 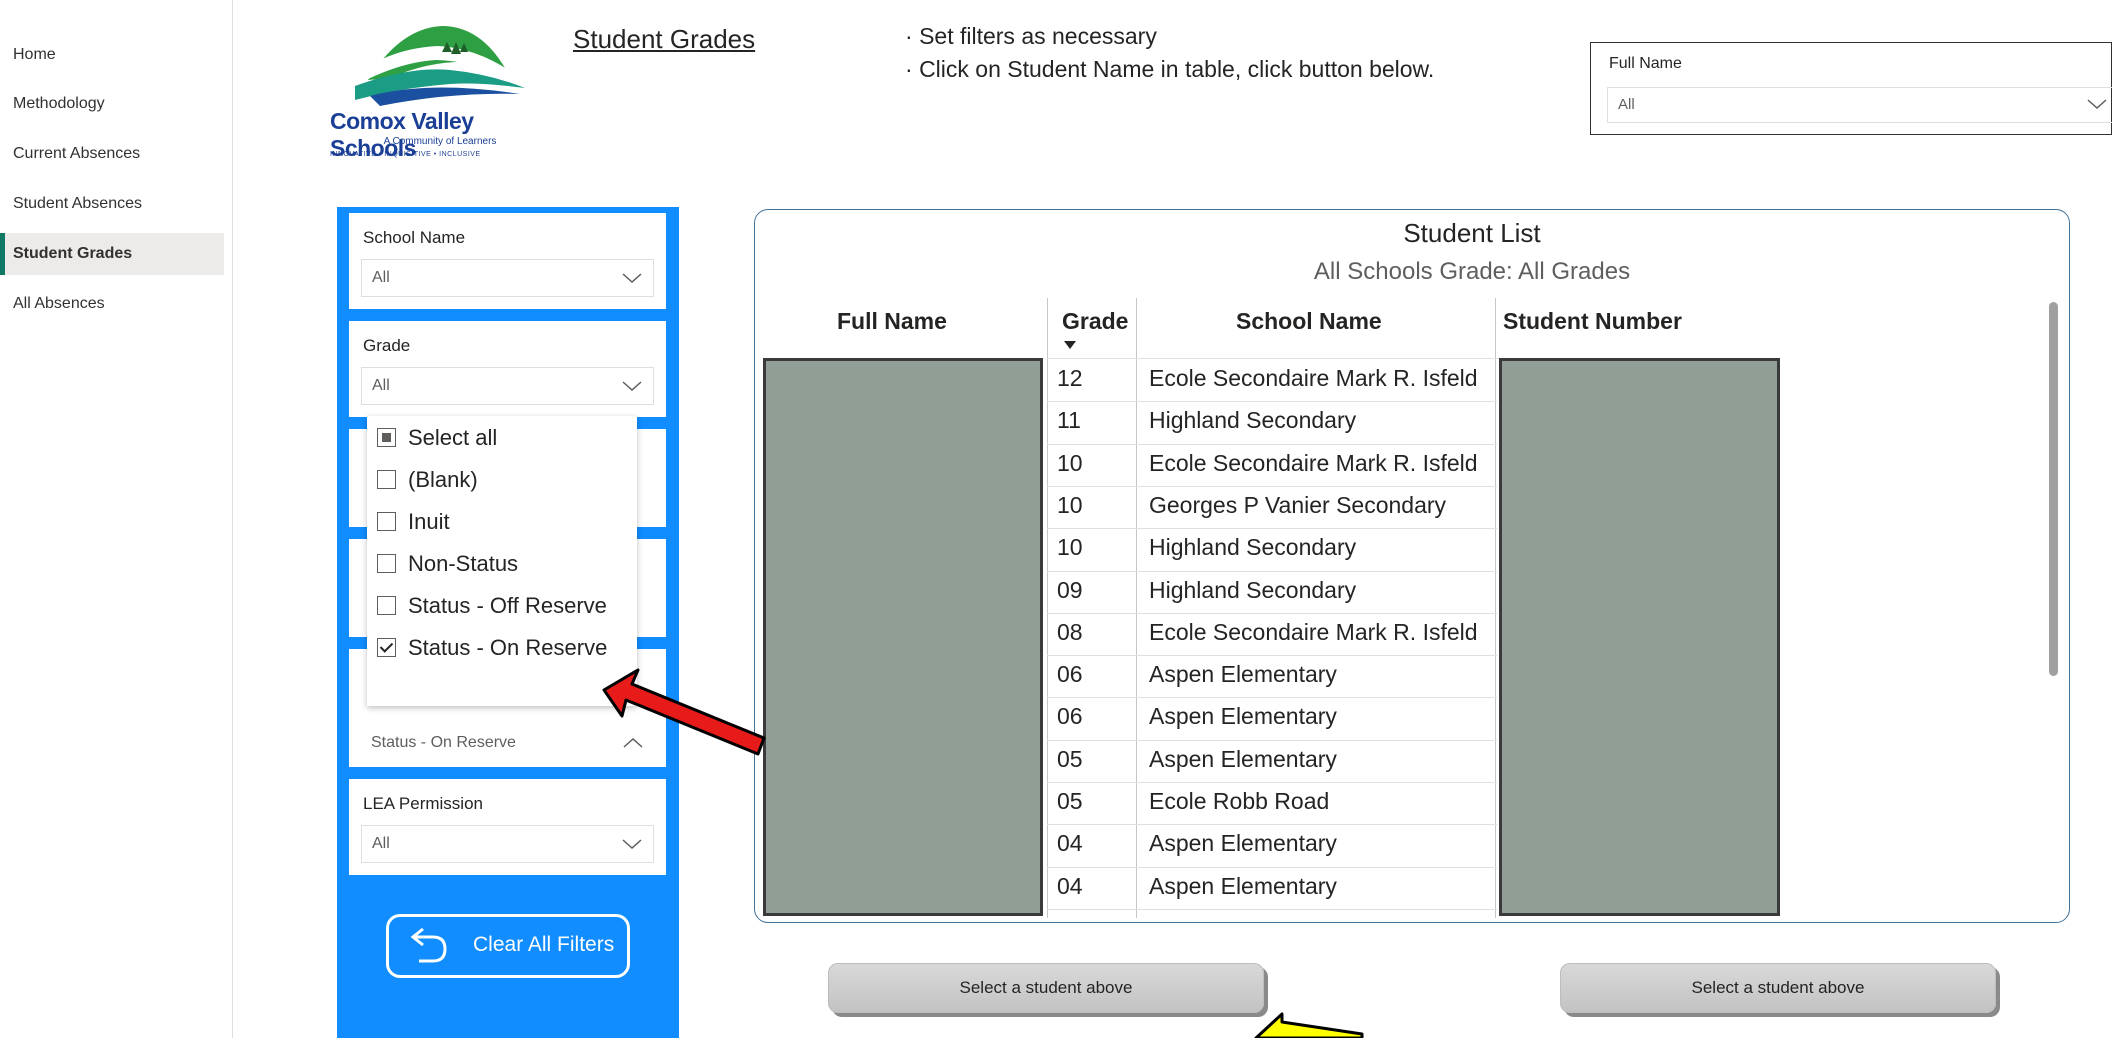 I want to click on slicer-title: Full Name, so click(x=1645, y=63).